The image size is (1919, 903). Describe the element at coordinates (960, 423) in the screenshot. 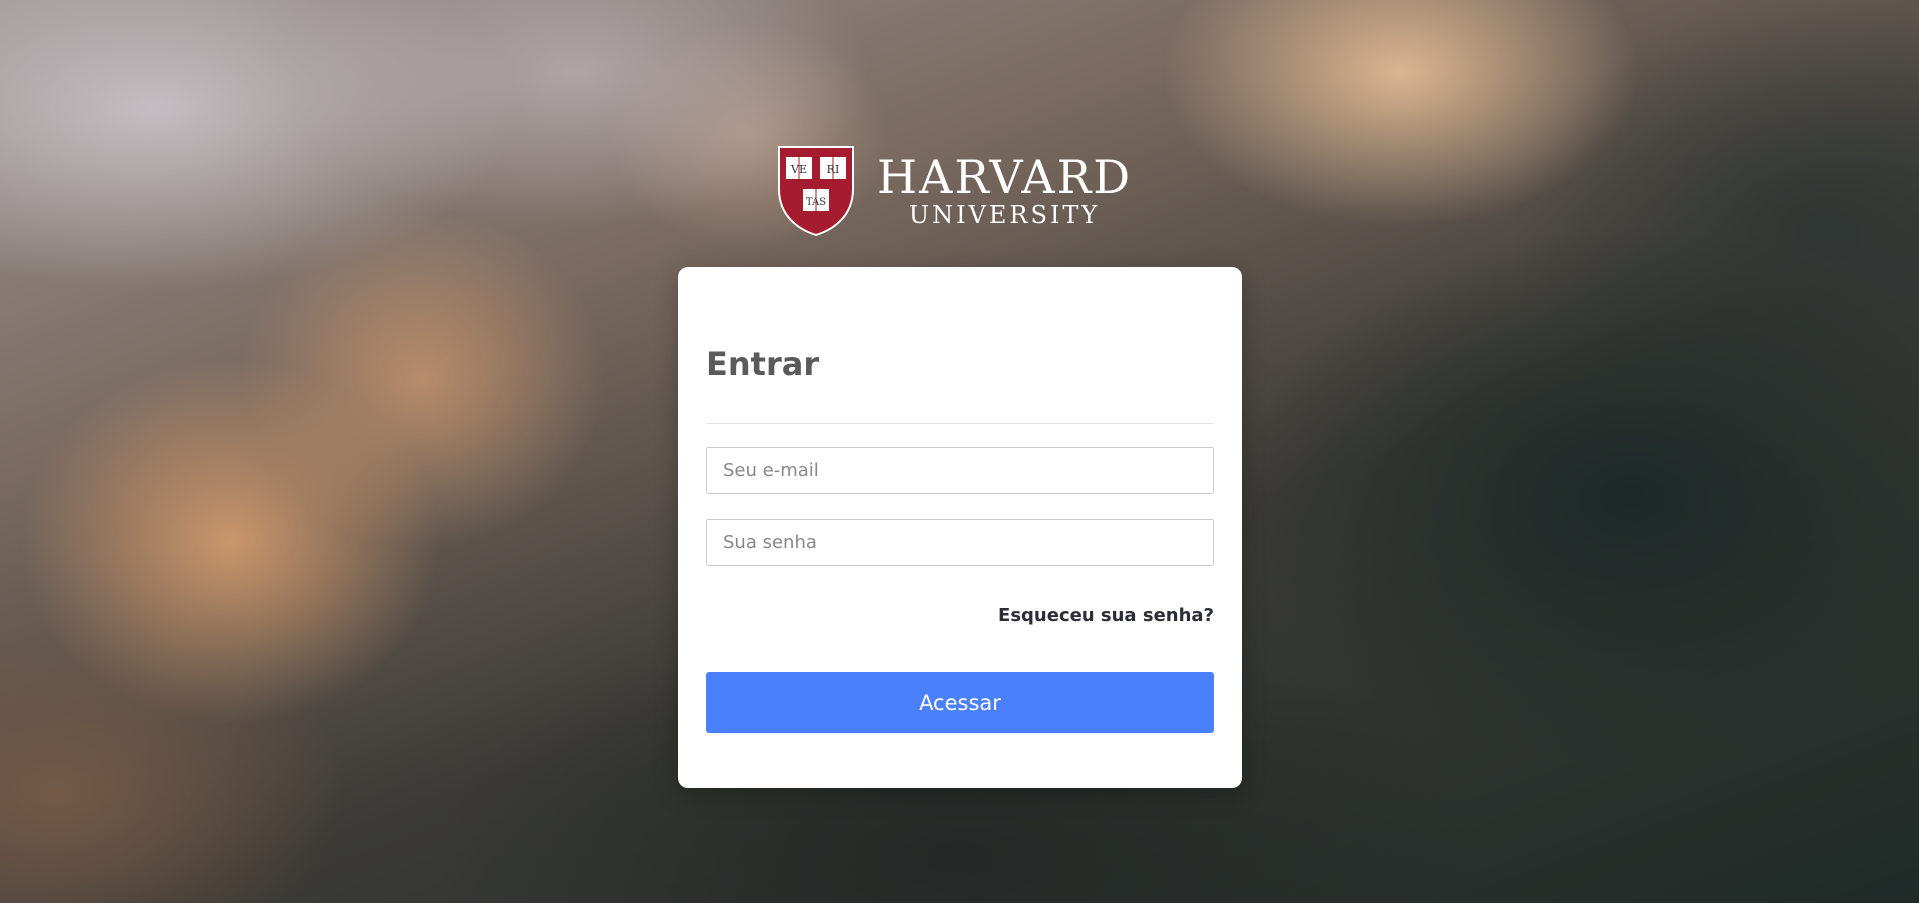

I see `title-divider` at that location.